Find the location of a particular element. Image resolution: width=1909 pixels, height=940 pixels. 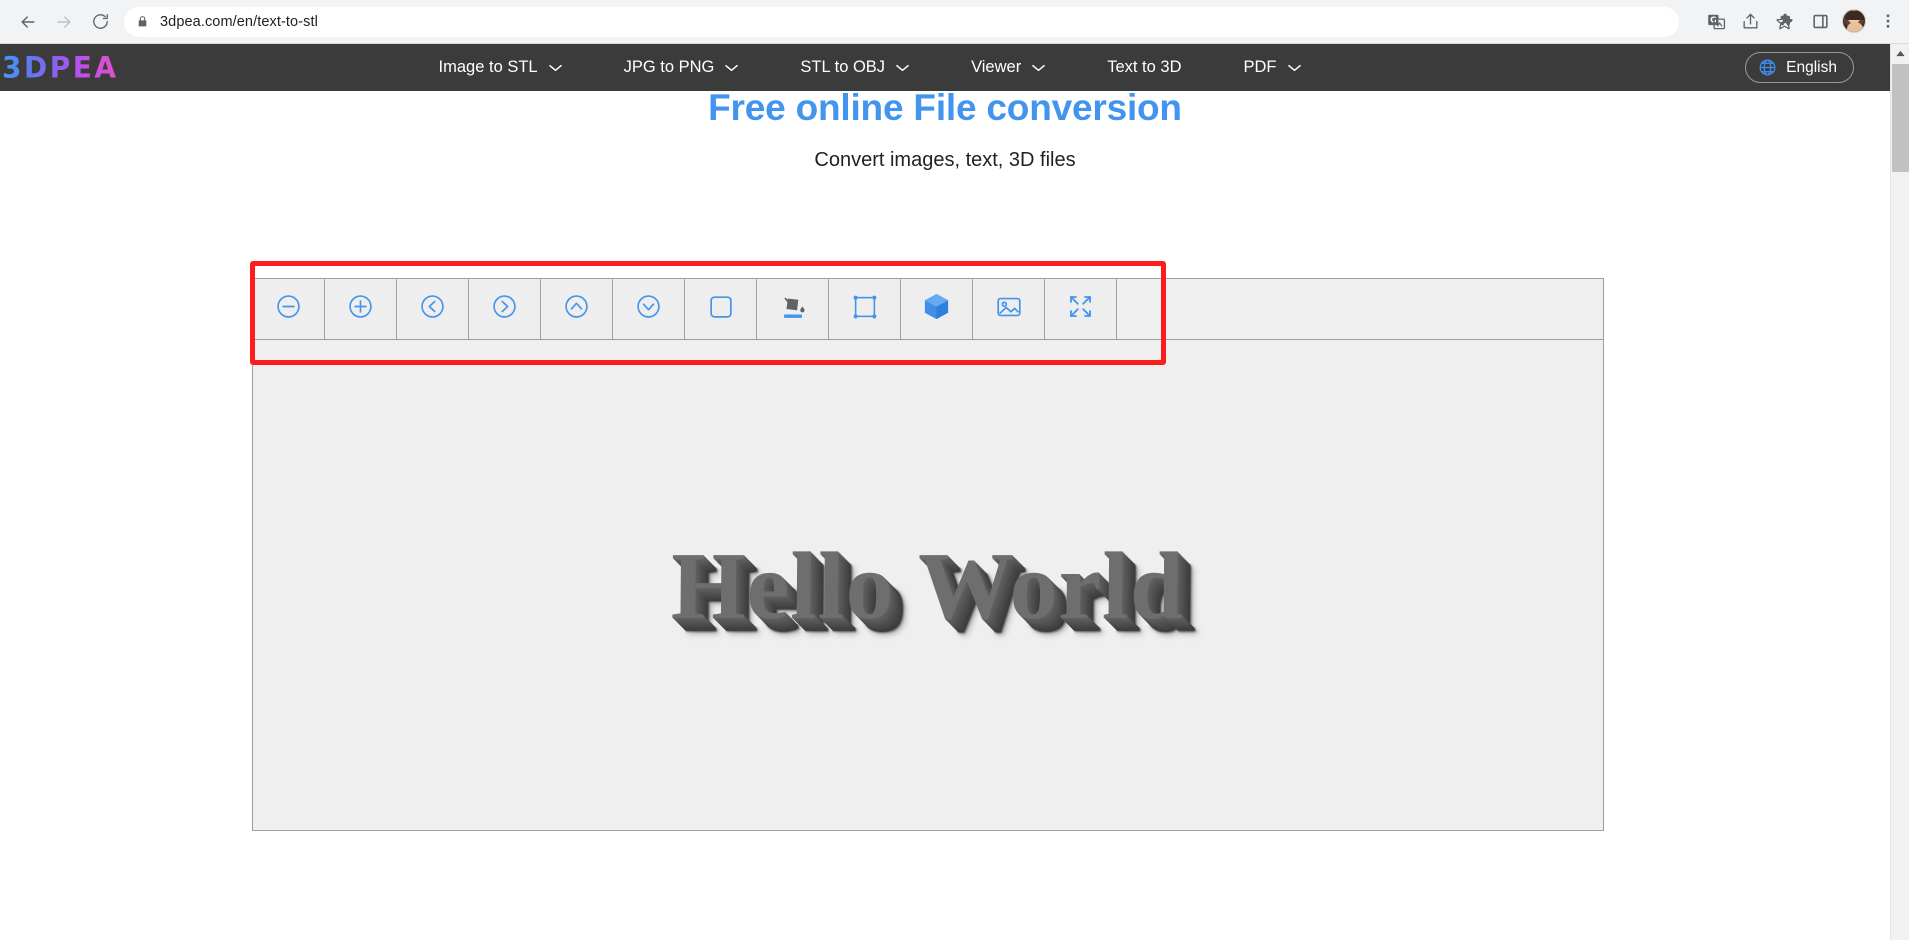

translate-icon: G is located at coordinates (1716, 21).